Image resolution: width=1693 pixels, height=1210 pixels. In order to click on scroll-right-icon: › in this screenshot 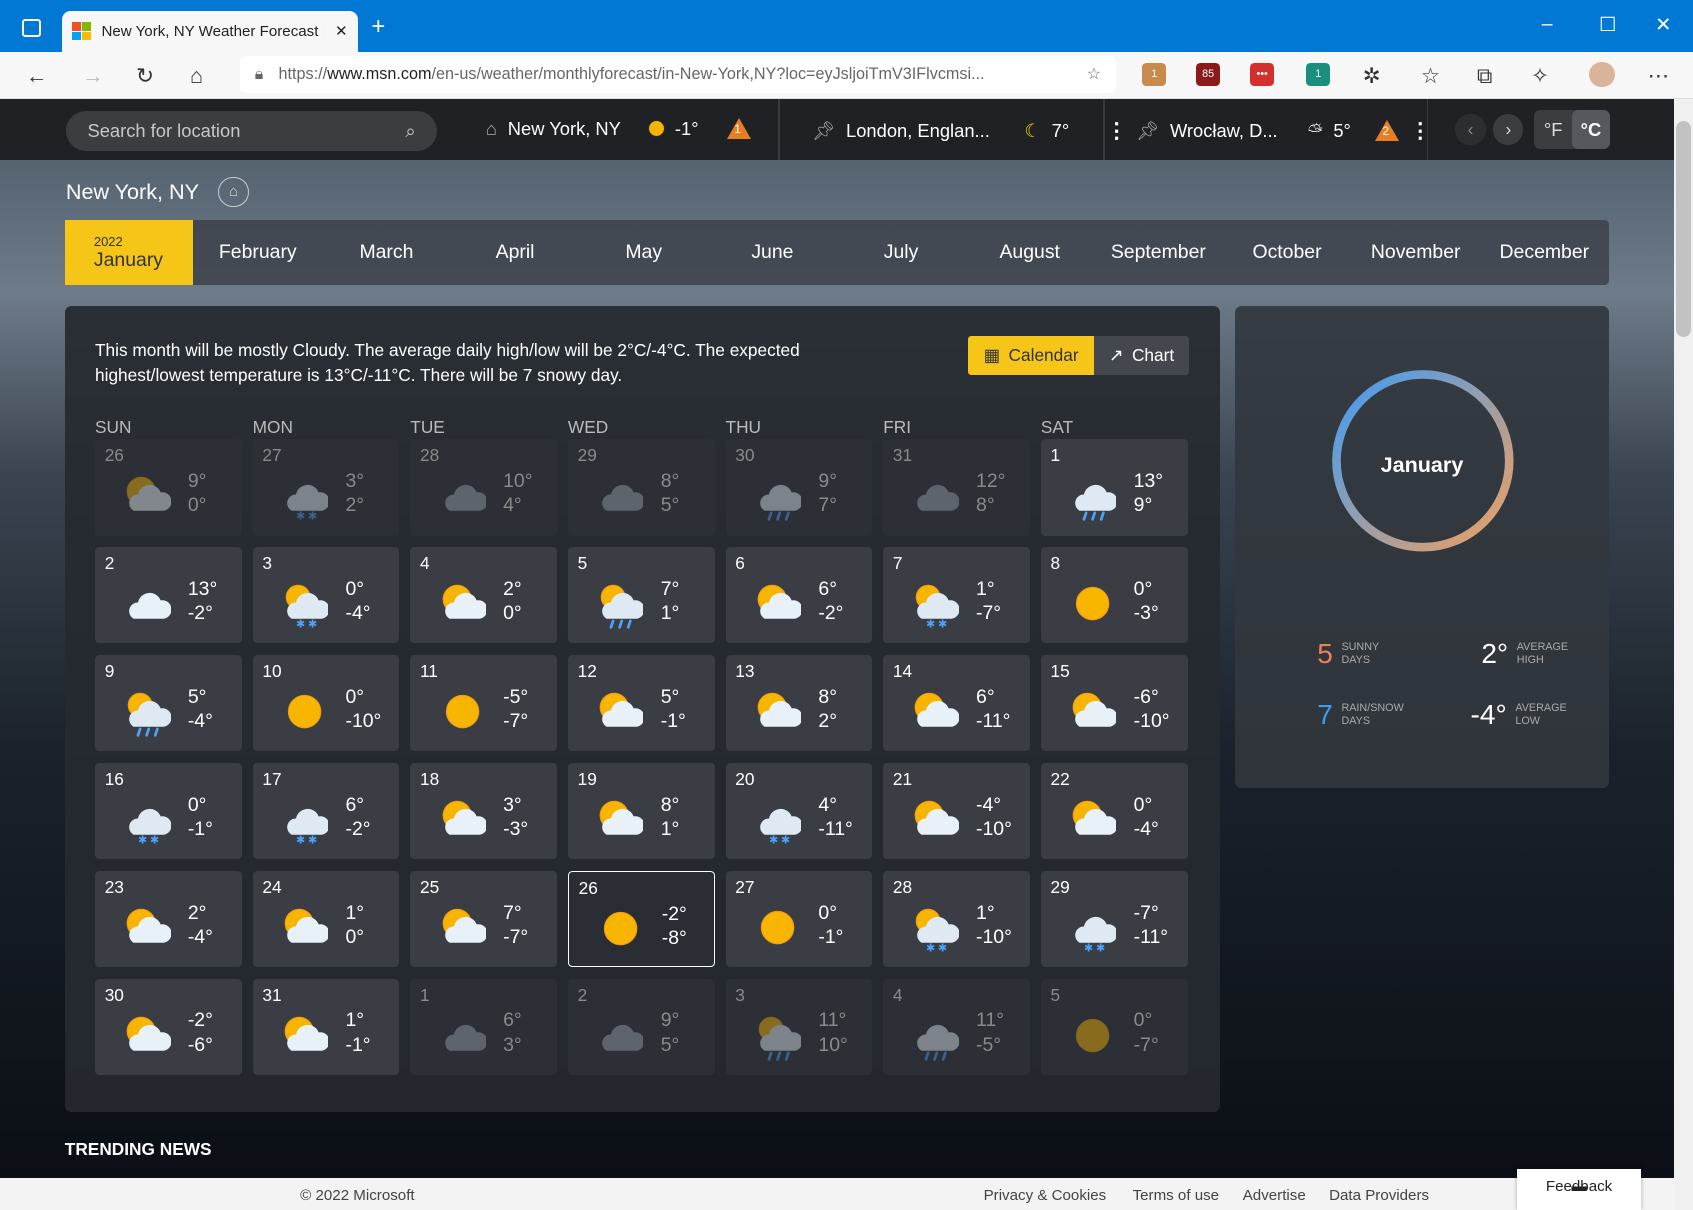, I will do `click(1508, 129)`.